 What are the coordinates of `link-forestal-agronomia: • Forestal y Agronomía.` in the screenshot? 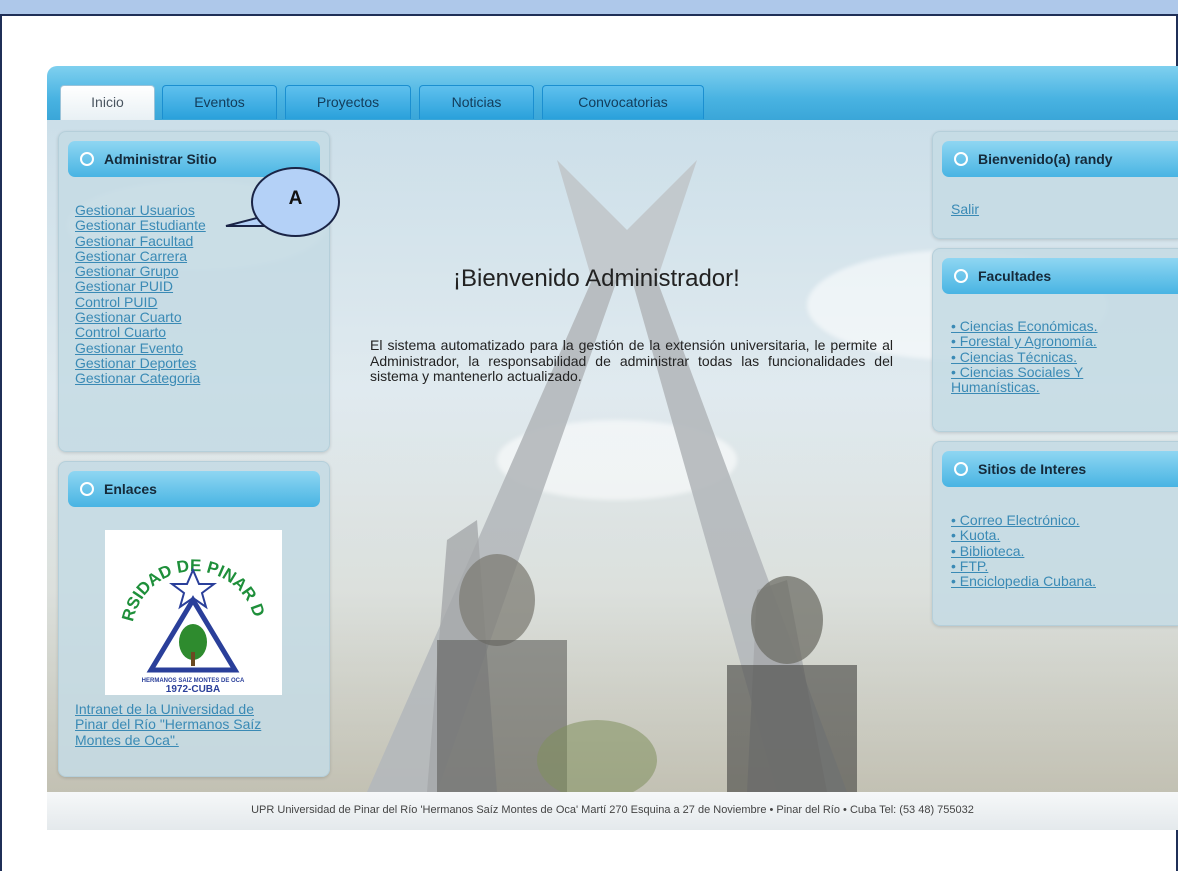 It's located at (1024, 341).